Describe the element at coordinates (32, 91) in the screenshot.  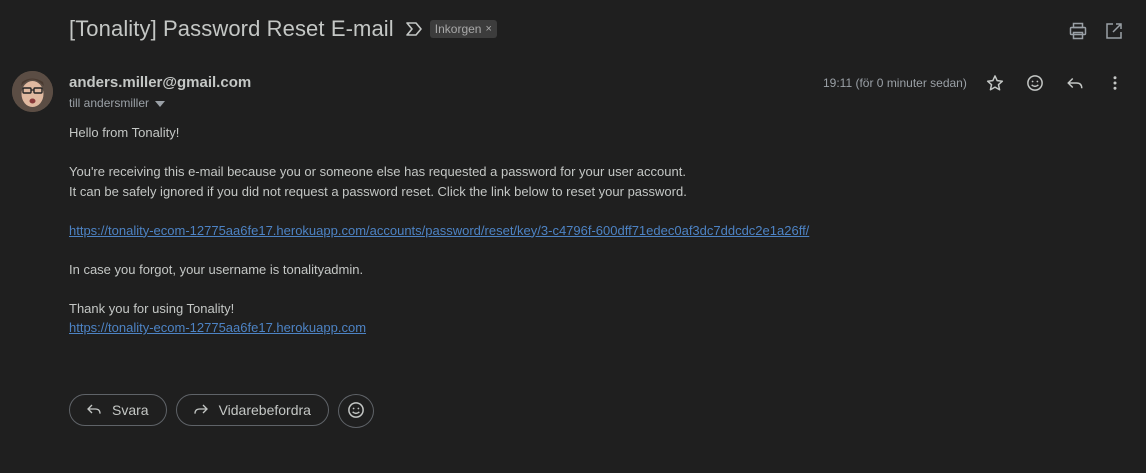
I see `avatar` at that location.